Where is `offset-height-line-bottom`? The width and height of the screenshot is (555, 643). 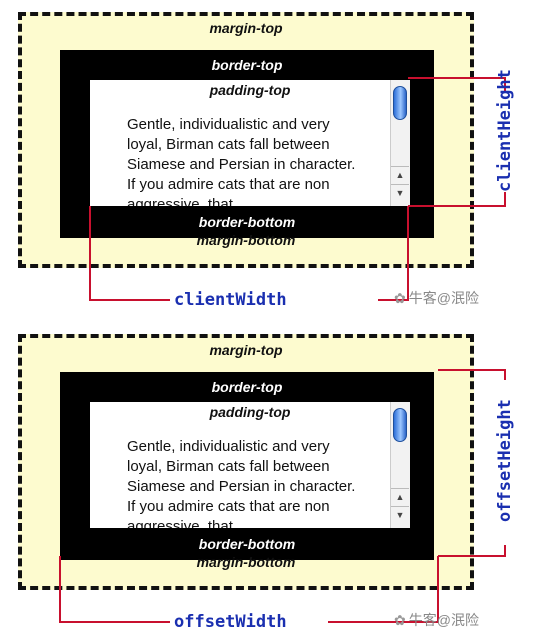 offset-height-line-bottom is located at coordinates (472, 551).